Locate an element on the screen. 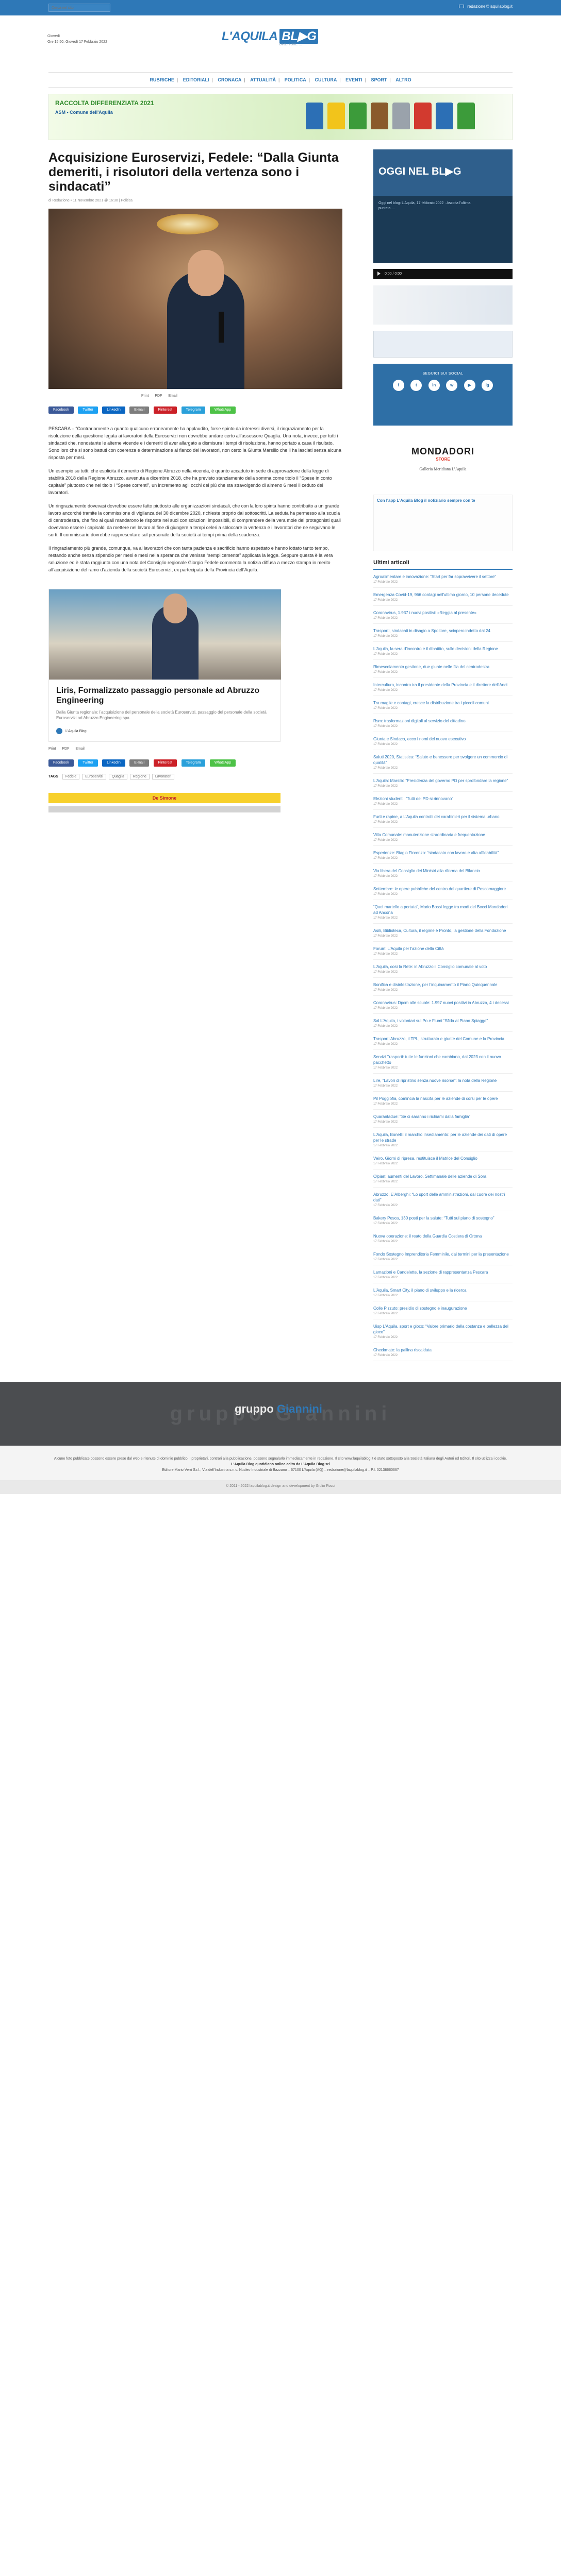  youtube-icon: ▶ is located at coordinates (470, 385).